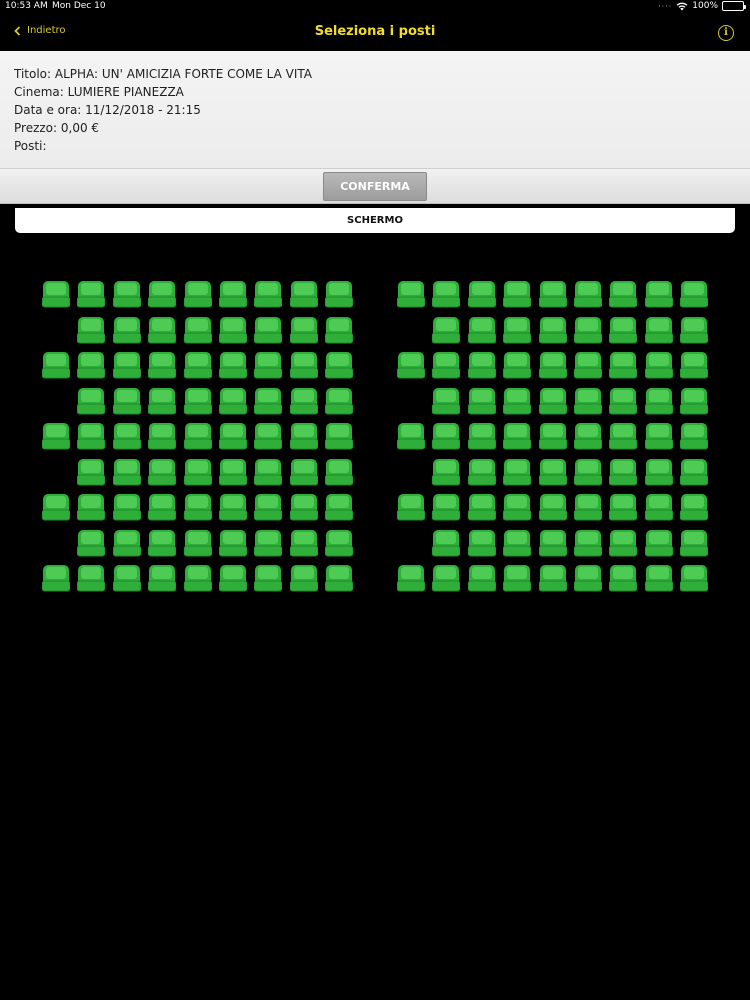  What do you see at coordinates (726, 33) in the screenshot?
I see `info-icon: i` at bounding box center [726, 33].